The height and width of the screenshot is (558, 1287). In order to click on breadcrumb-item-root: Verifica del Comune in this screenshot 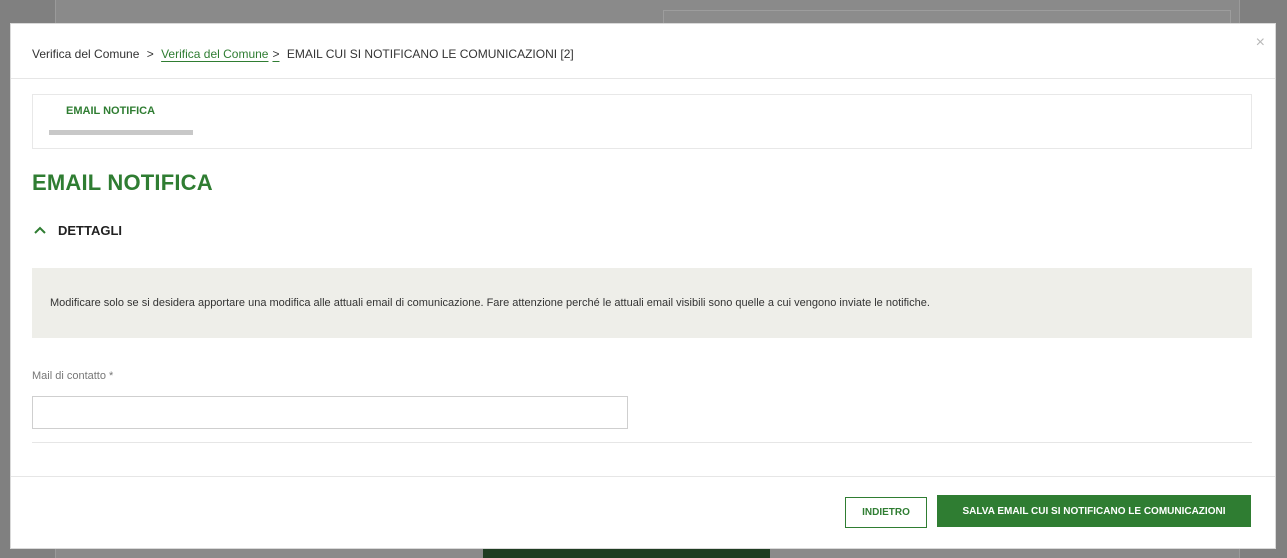, I will do `click(86, 54)`.